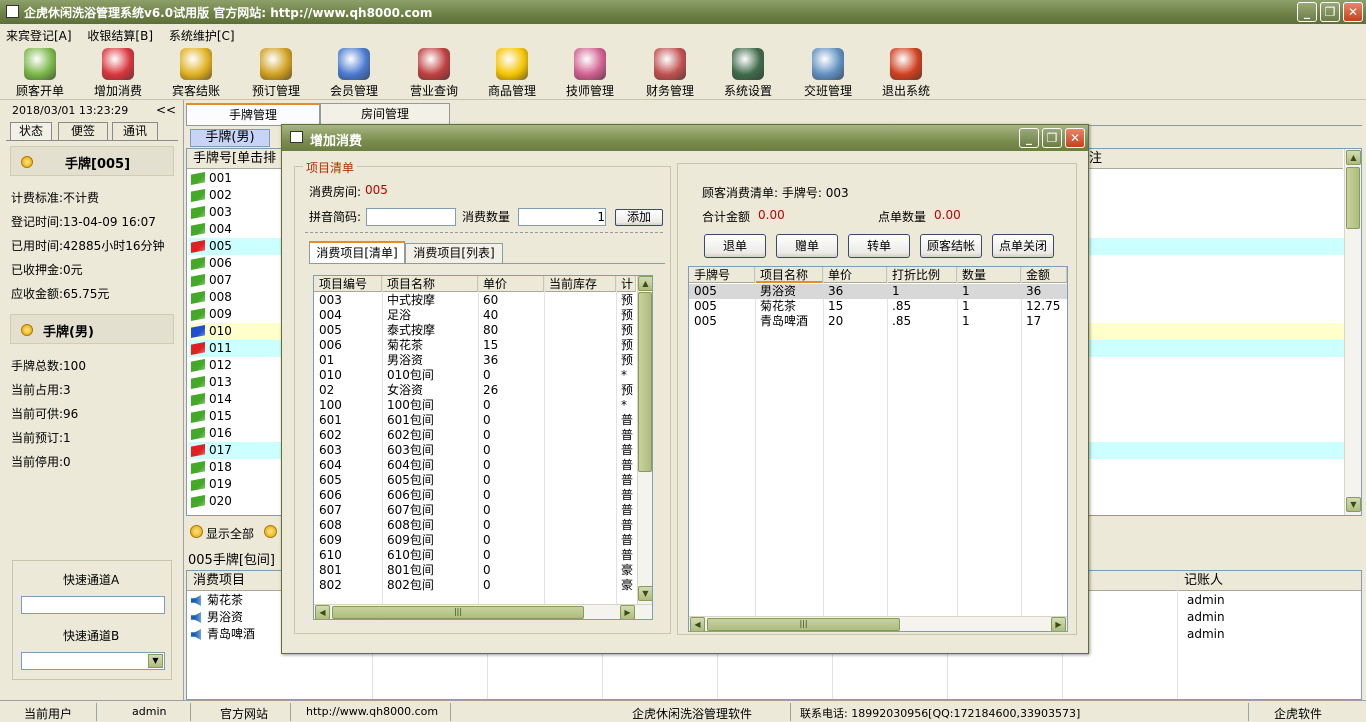  Describe the element at coordinates (1023, 246) in the screenshot. I see `close-order-button: 点单关闭` at that location.